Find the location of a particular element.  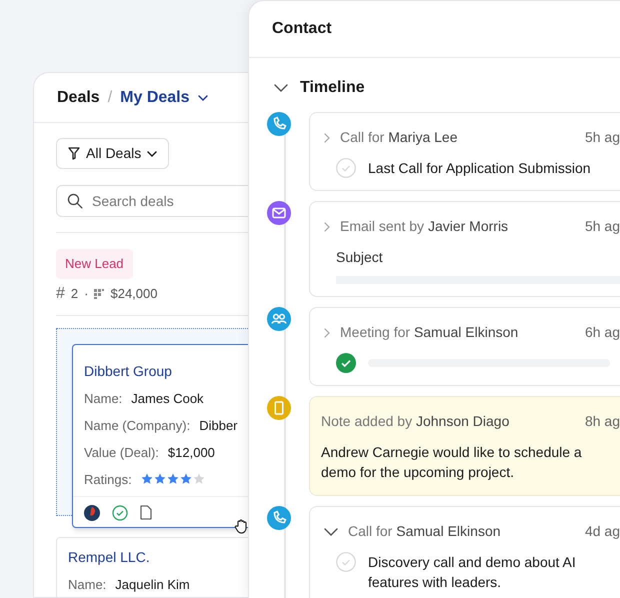

event-title: Meeting for Samual Elkinson is located at coordinates (457, 332).